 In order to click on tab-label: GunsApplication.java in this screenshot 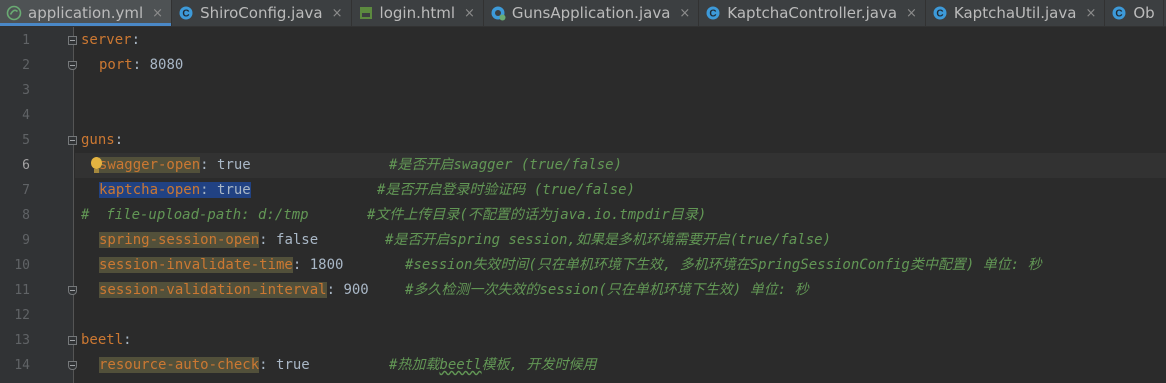, I will do `click(591, 13)`.